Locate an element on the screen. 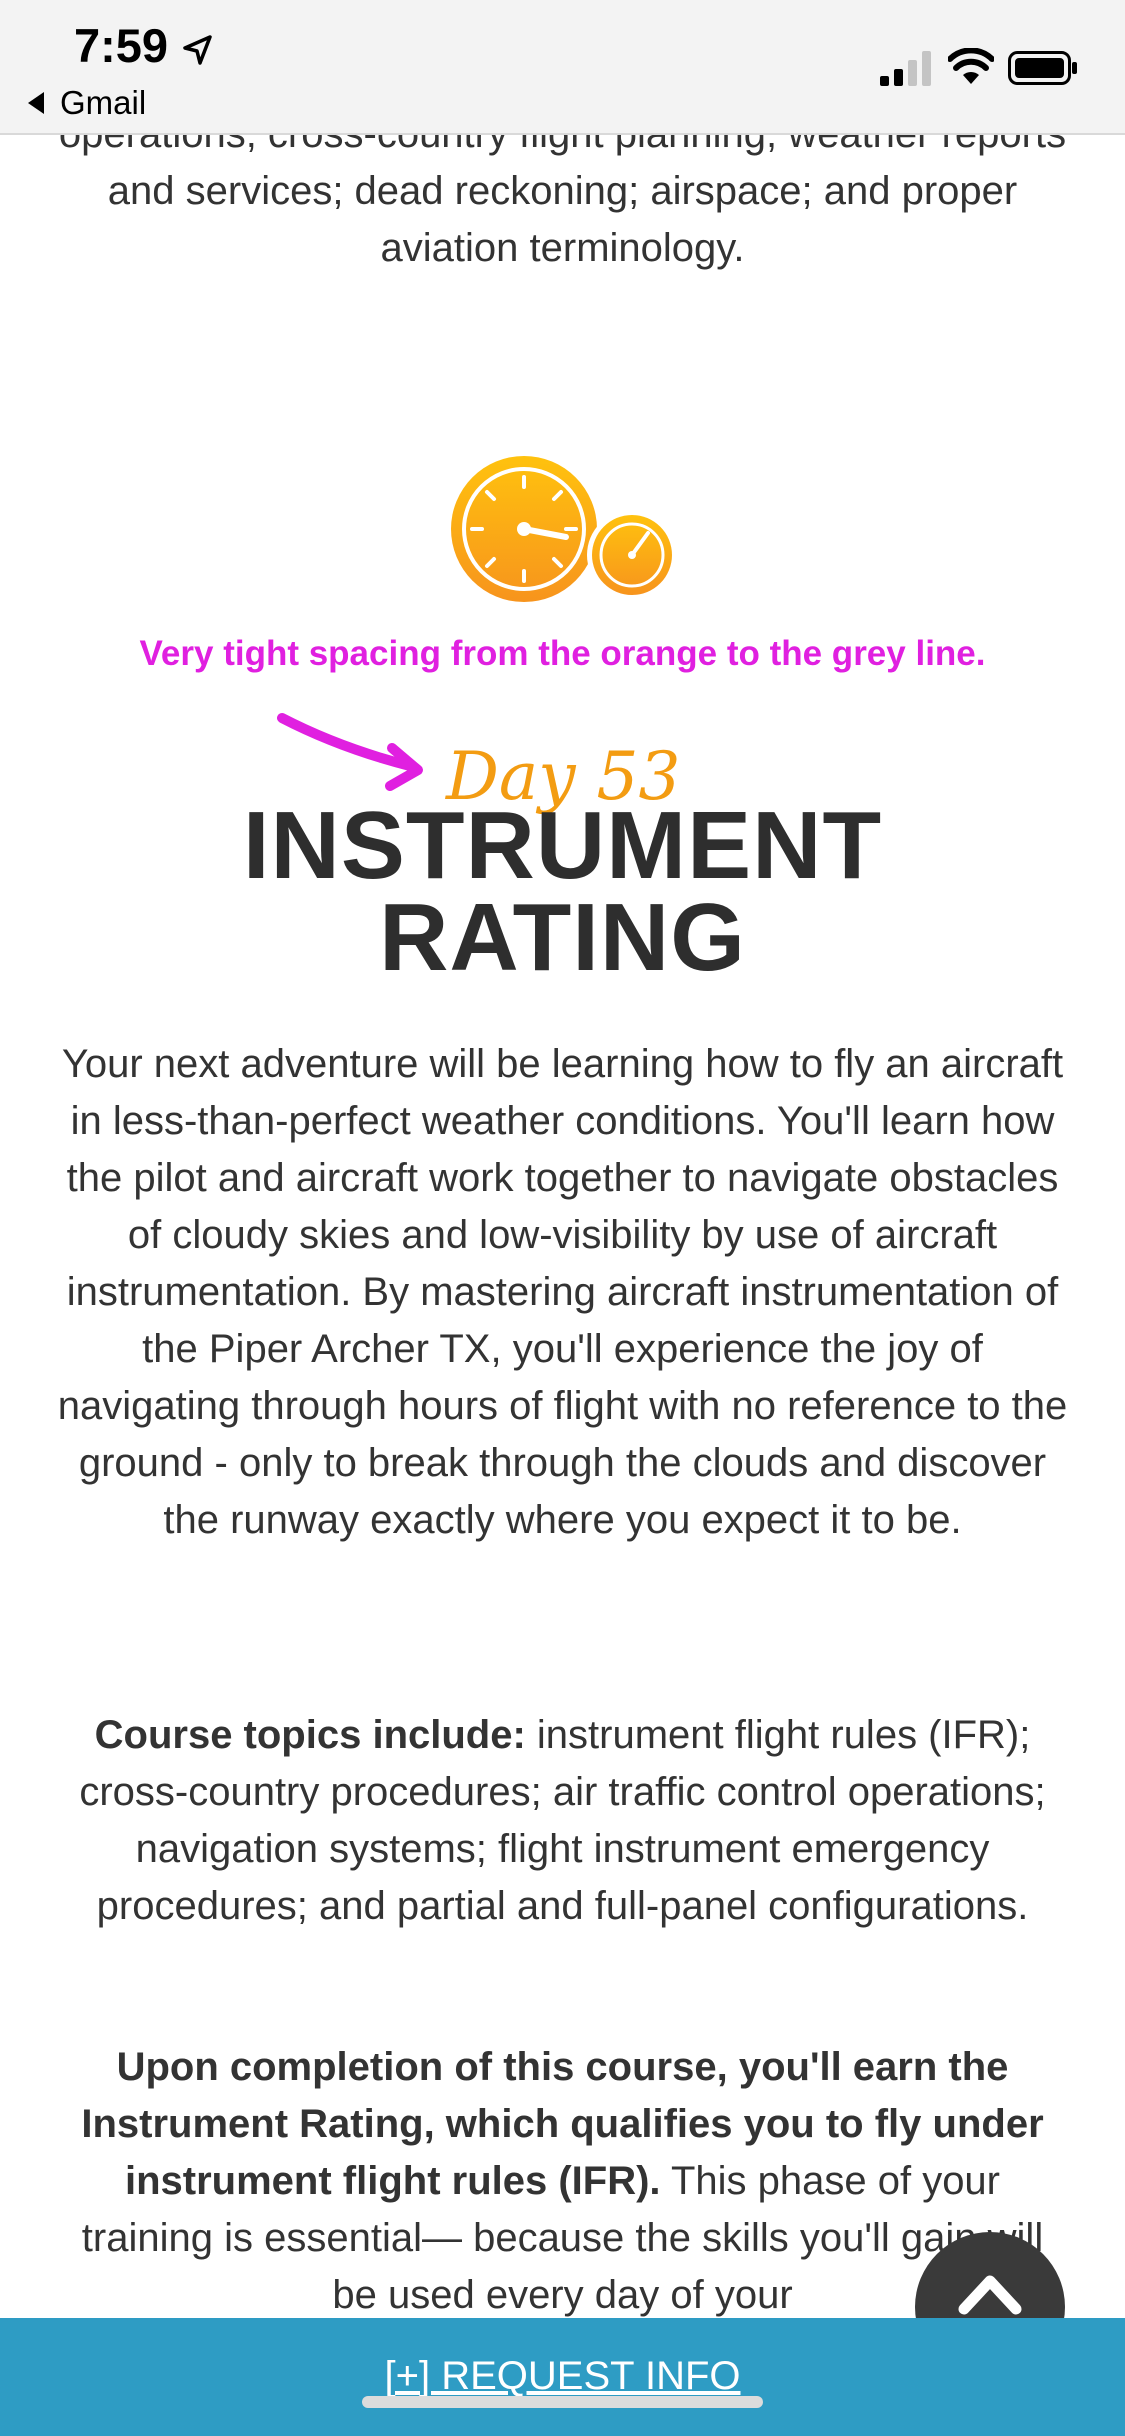  wifi-icon is located at coordinates (971, 66).